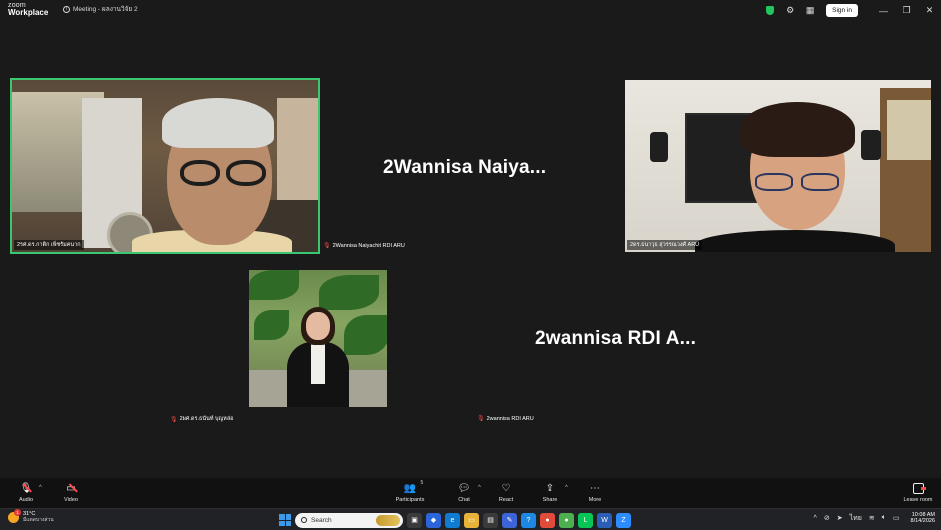 Image resolution: width=941 pixels, height=530 pixels. Describe the element at coordinates (165, 166) in the screenshot. I see `participant-video-tile: 2รศ.ดร.กาติก เพ็ชรัมคนาก` at that location.